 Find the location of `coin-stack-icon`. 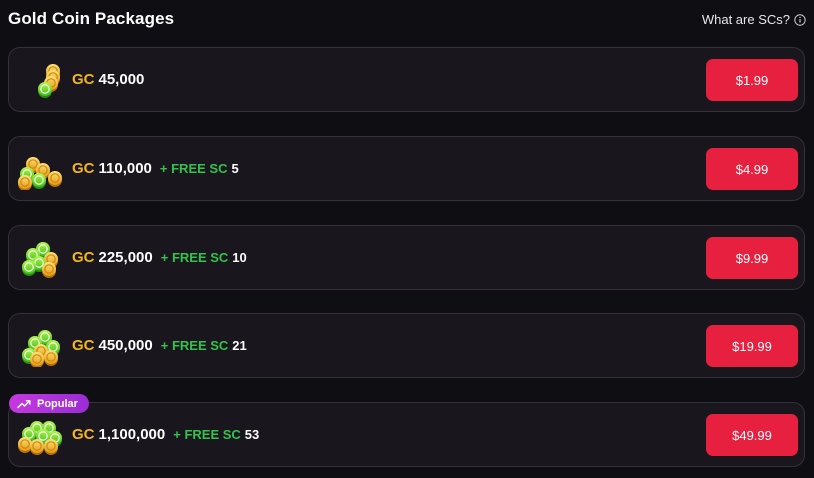

coin-stack-icon is located at coordinates (49, 81).